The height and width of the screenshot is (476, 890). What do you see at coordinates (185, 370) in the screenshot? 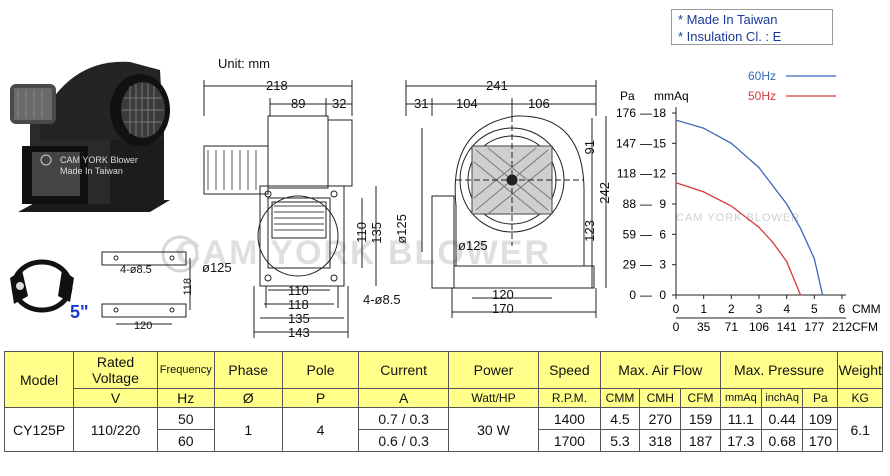
I see `th-frequency: Frequency` at bounding box center [185, 370].